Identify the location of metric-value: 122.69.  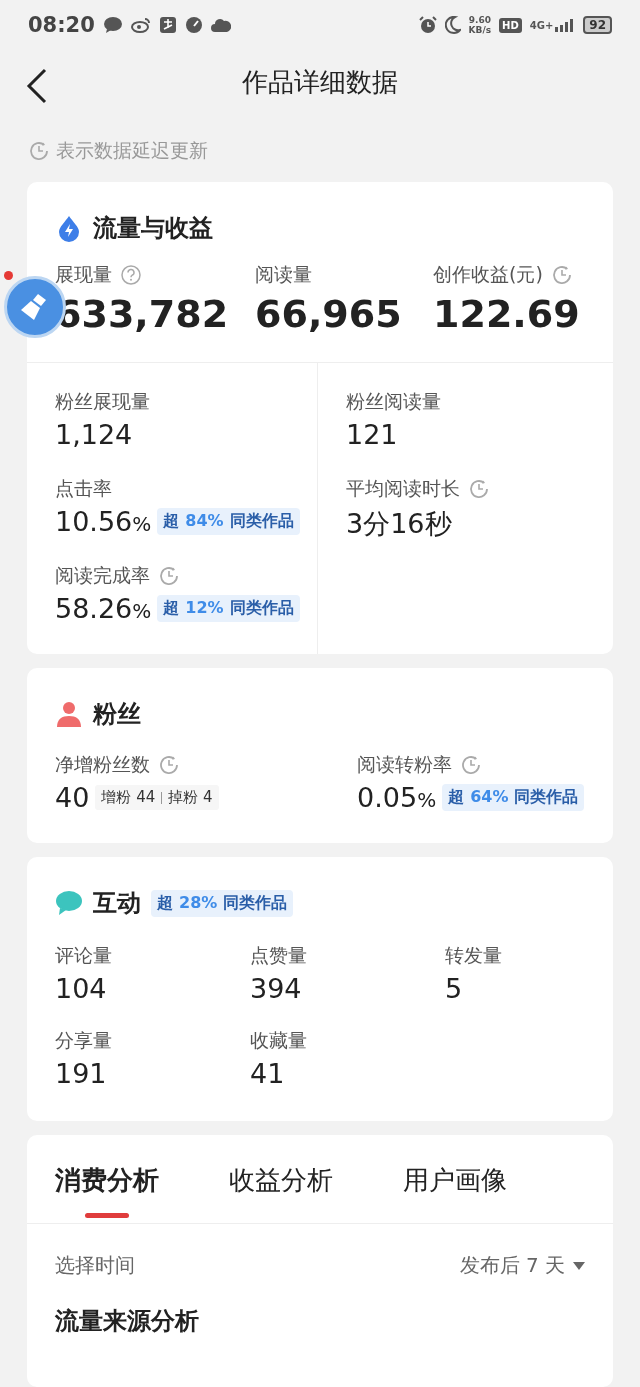
(507, 314).